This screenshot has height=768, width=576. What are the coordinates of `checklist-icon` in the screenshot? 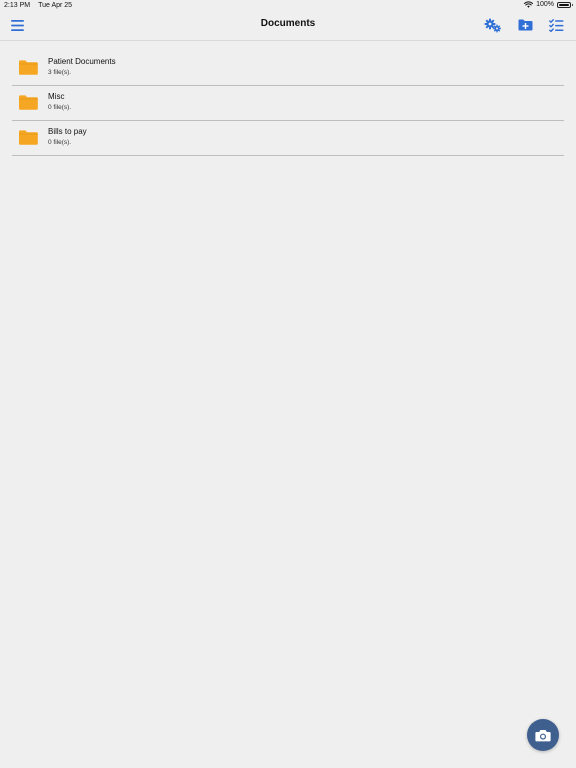 It's located at (555, 25).